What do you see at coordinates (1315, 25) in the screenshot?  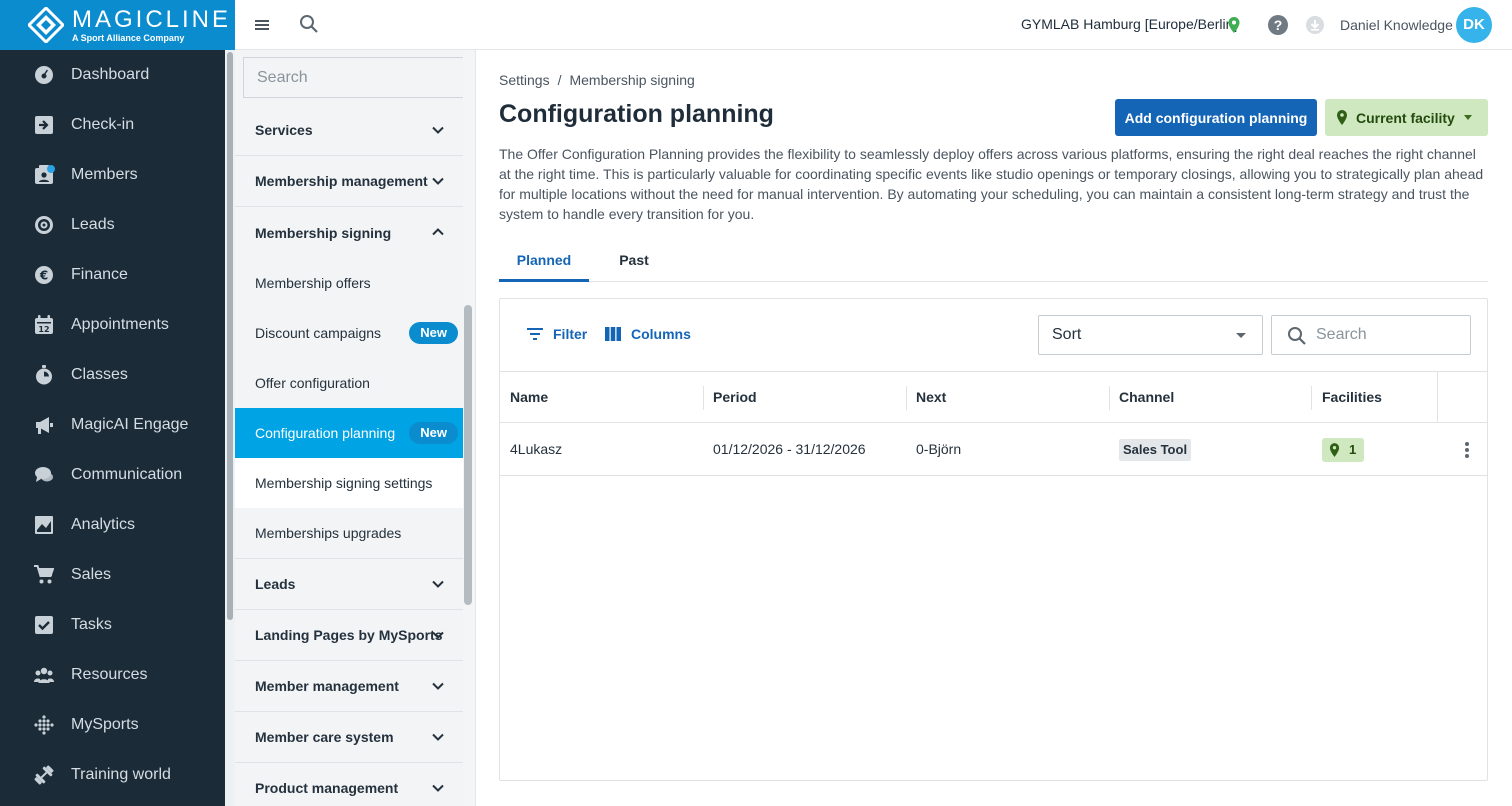 I see `download-icon` at bounding box center [1315, 25].